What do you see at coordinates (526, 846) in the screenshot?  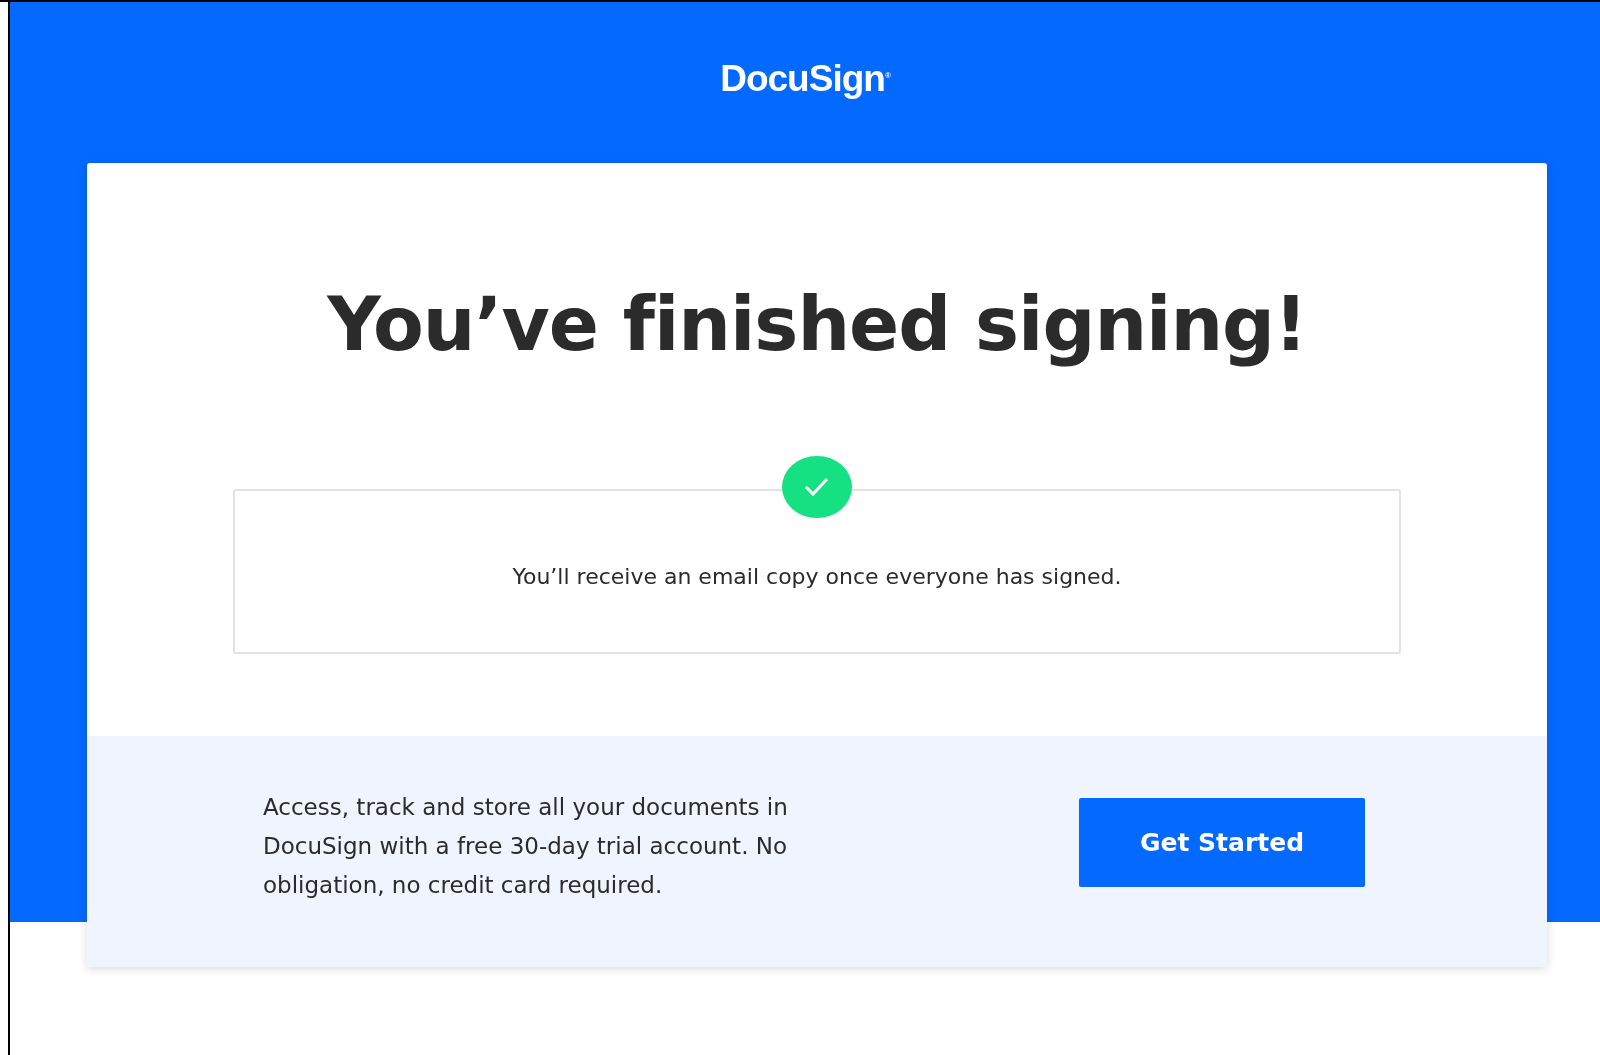 I see `promo-text: Access, track and store all your documents in DocuSign with a free 30-day trial account. No obligation, no credit card required.` at bounding box center [526, 846].